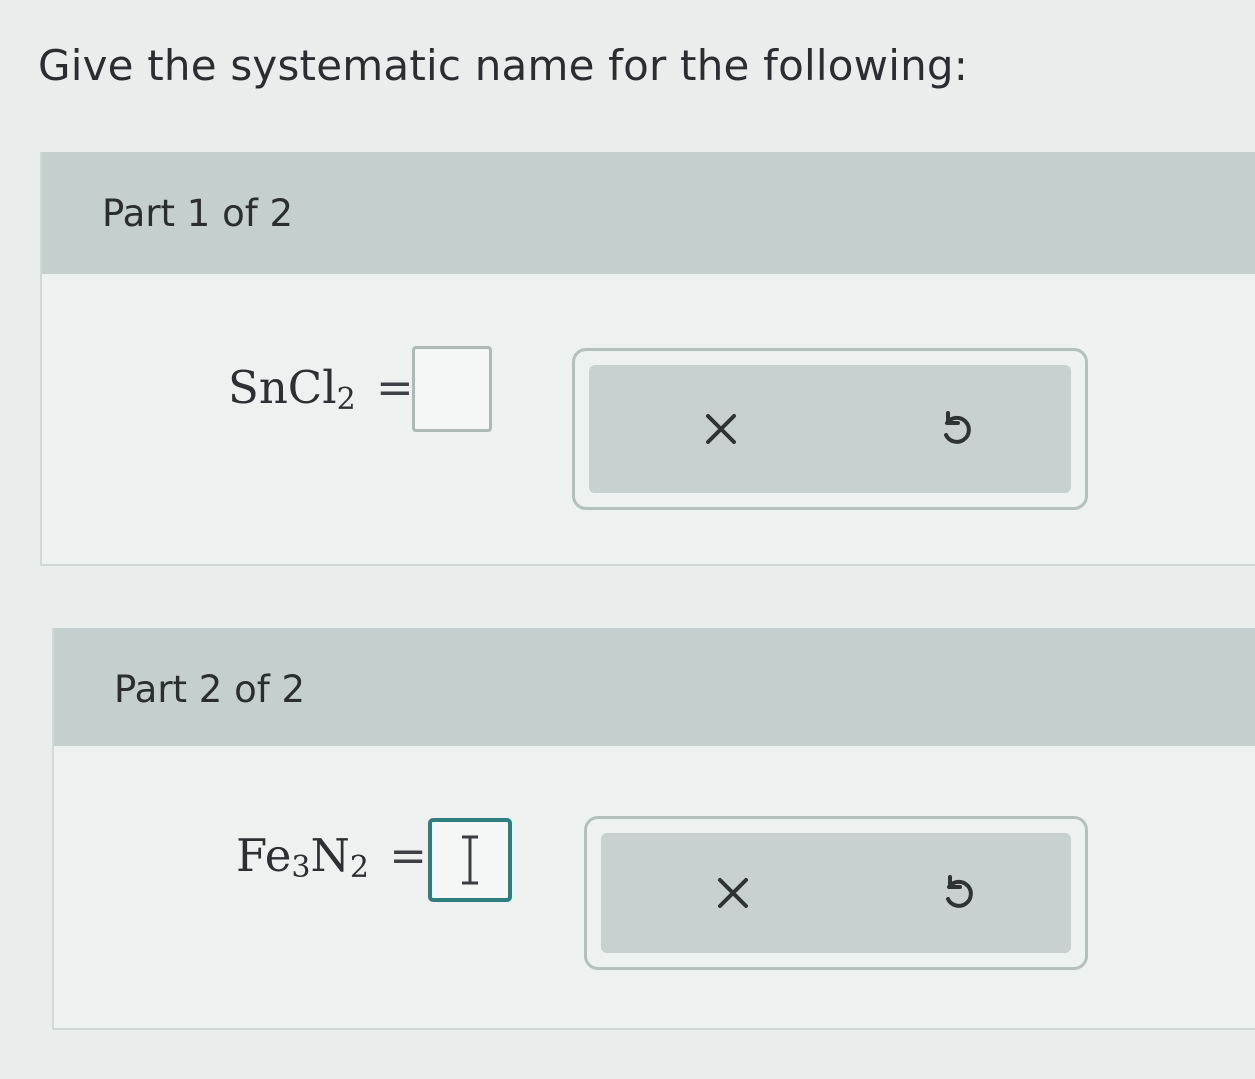  I want to click on text-cursor-icon, so click(470, 860).